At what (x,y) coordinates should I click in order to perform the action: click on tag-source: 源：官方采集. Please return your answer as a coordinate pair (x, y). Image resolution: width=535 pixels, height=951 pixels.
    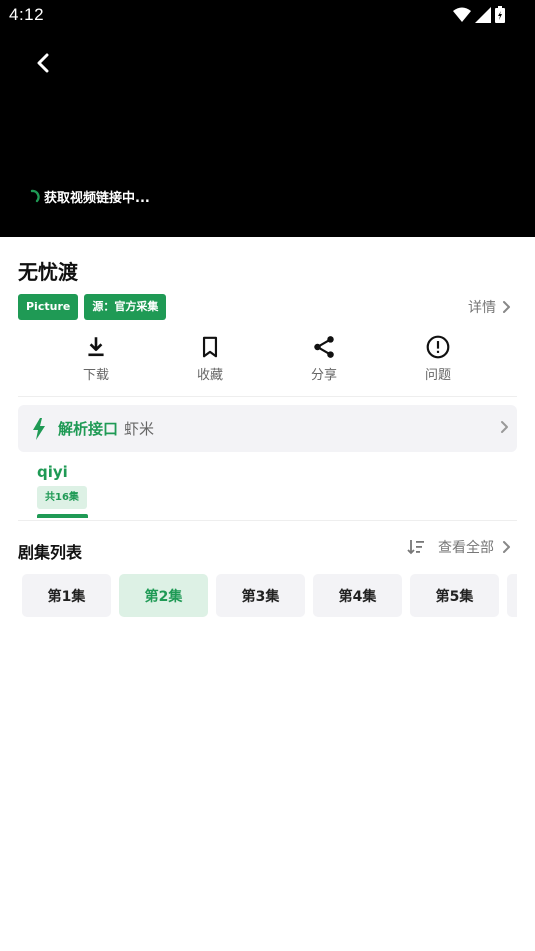
    Looking at the image, I should click on (125, 307).